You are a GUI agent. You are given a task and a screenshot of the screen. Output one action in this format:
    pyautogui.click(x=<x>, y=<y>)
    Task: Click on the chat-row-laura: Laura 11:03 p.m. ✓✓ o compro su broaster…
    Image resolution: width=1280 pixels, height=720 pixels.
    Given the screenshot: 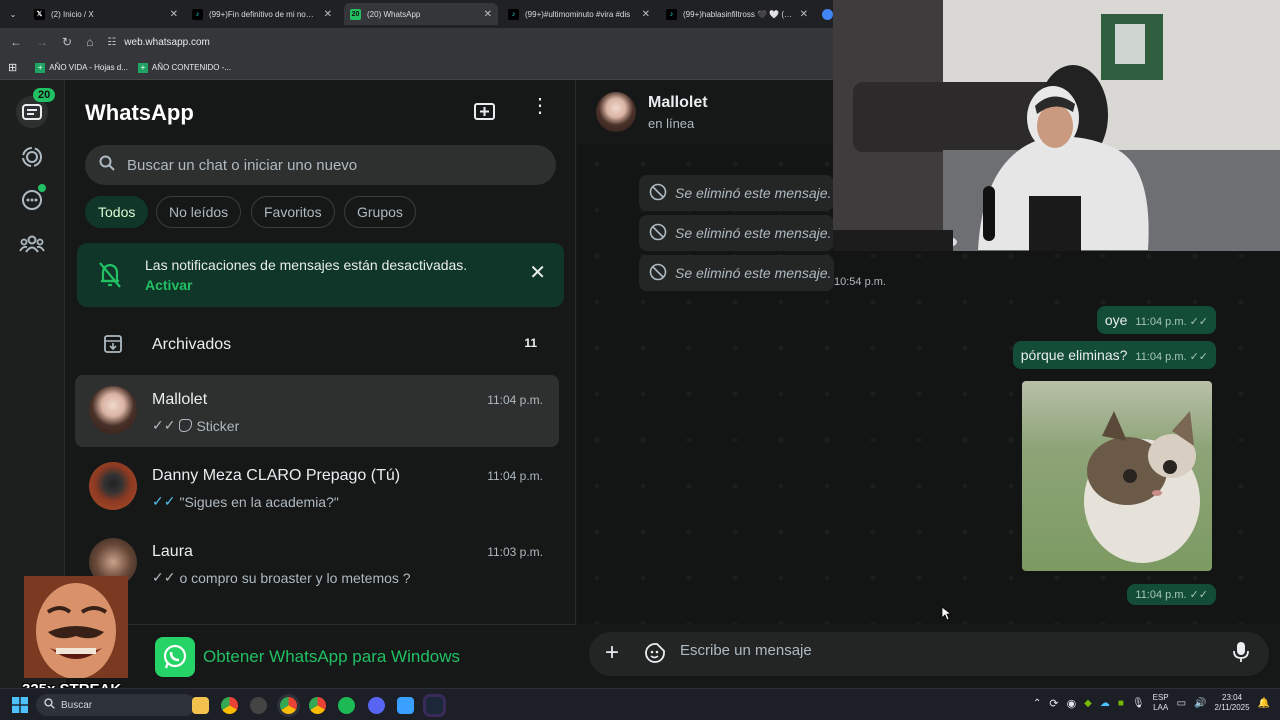 What is the action you would take?
    pyautogui.click(x=317, y=563)
    